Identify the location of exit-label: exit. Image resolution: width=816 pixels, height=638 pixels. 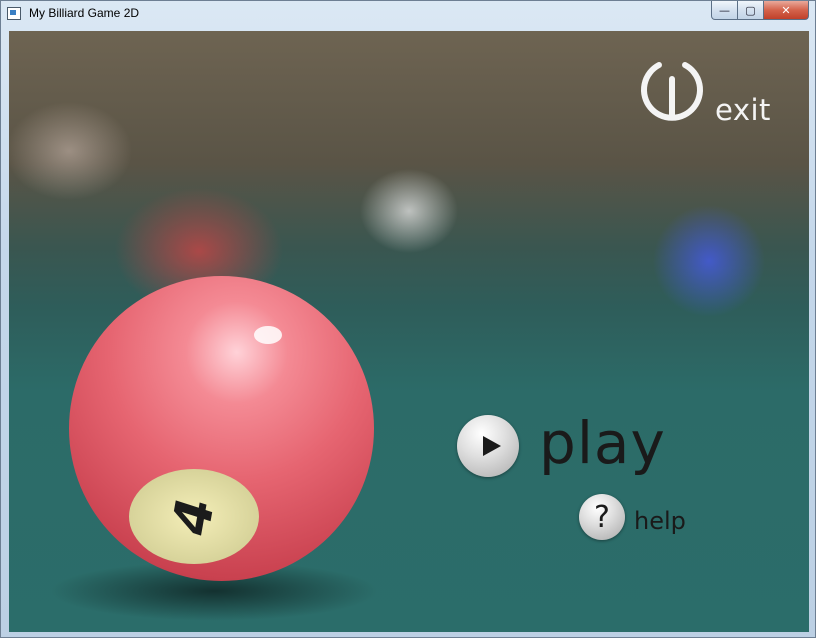
(743, 110).